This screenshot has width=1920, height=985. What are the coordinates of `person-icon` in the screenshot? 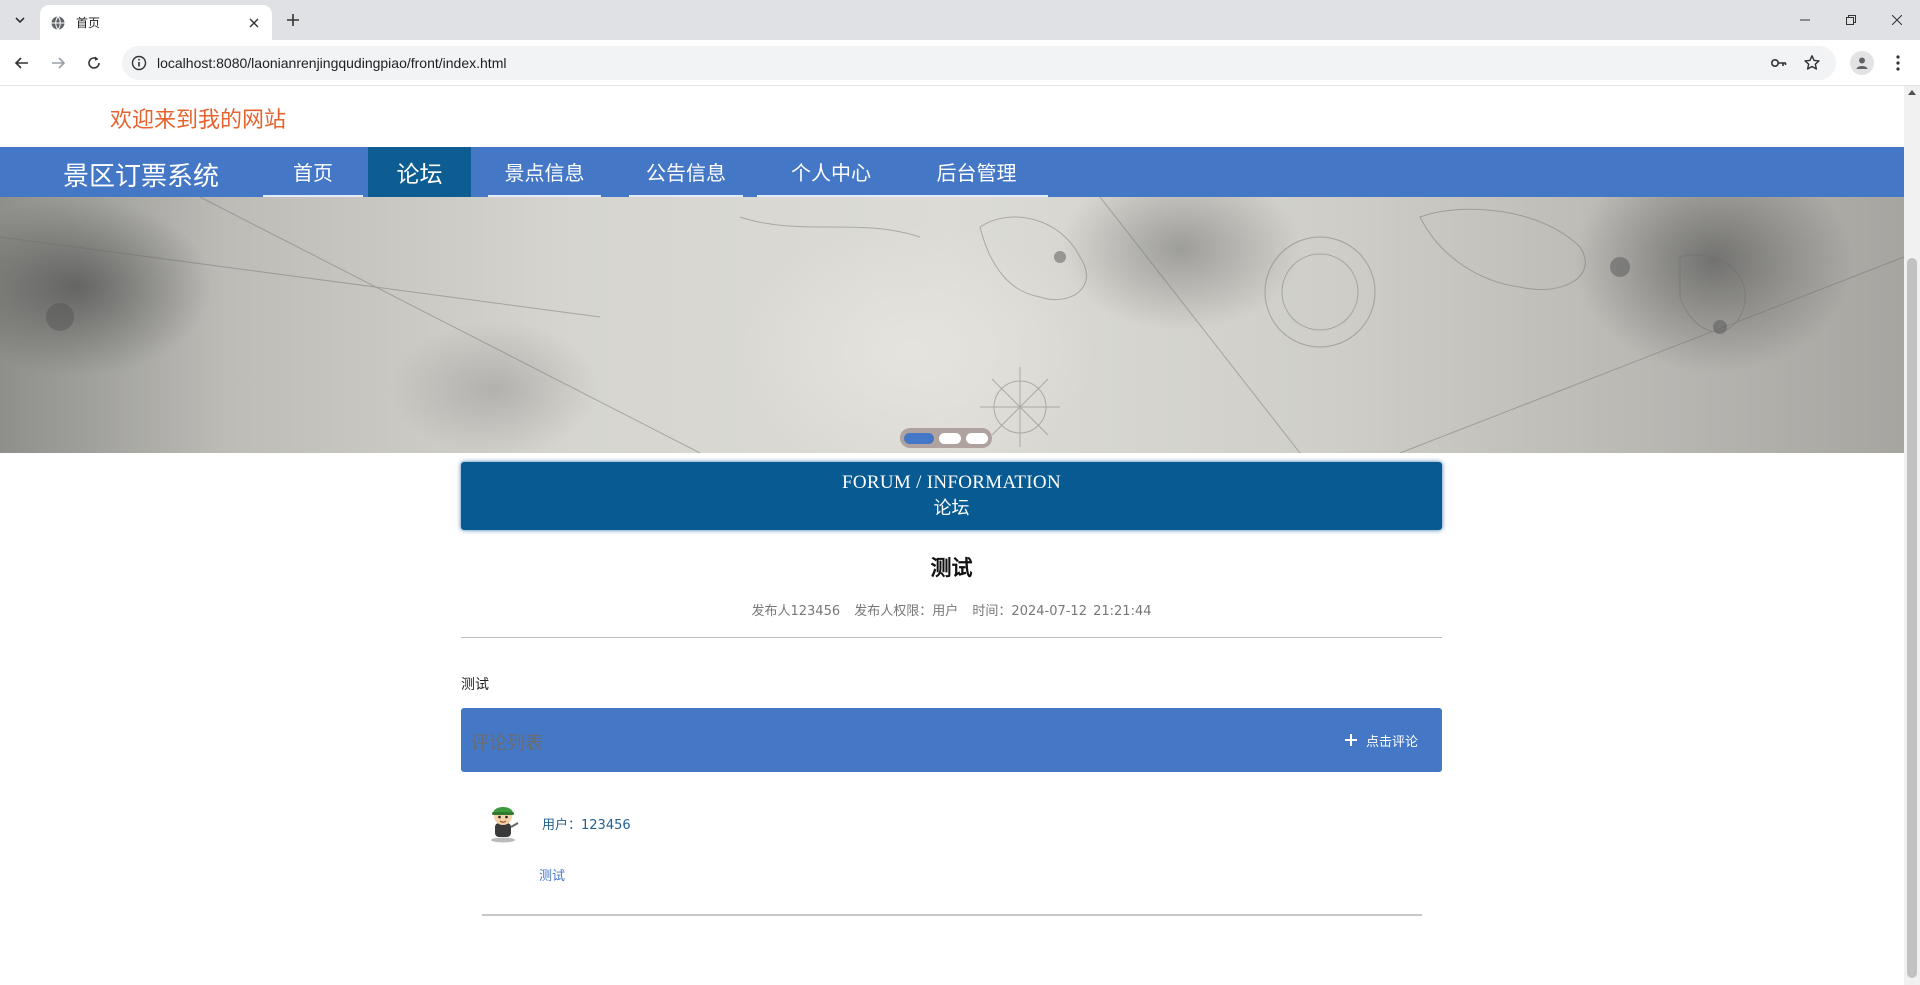 It's located at (1862, 63).